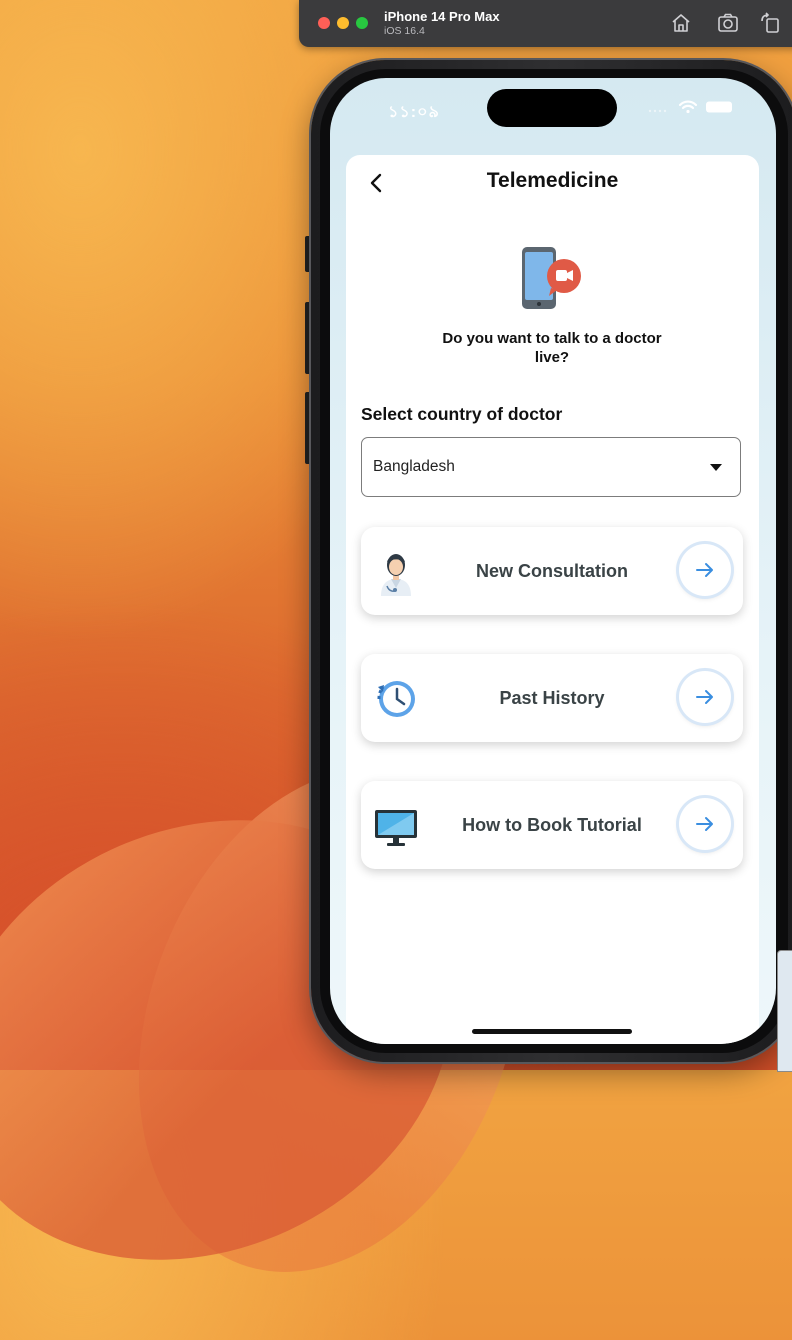  Describe the element at coordinates (362, 23) in the screenshot. I see `zoom-window-button` at that location.